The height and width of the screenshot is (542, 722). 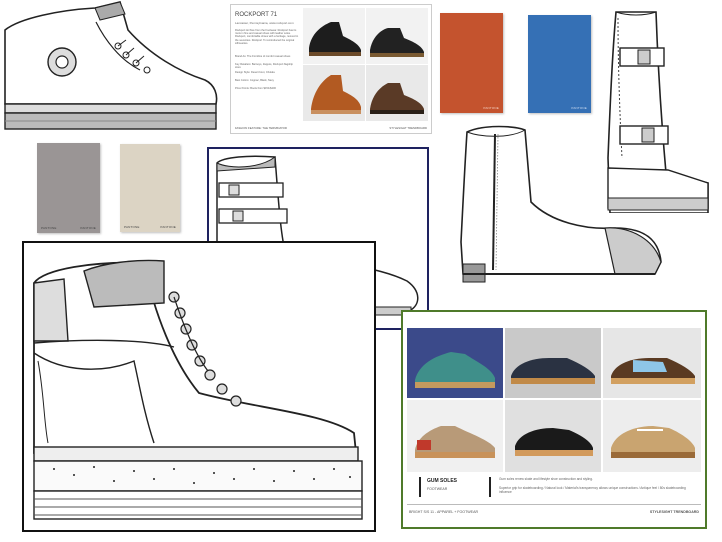 What do you see at coordinates (559, 64) in the screenshot?
I see `swatch-blue: PANTONE` at bounding box center [559, 64].